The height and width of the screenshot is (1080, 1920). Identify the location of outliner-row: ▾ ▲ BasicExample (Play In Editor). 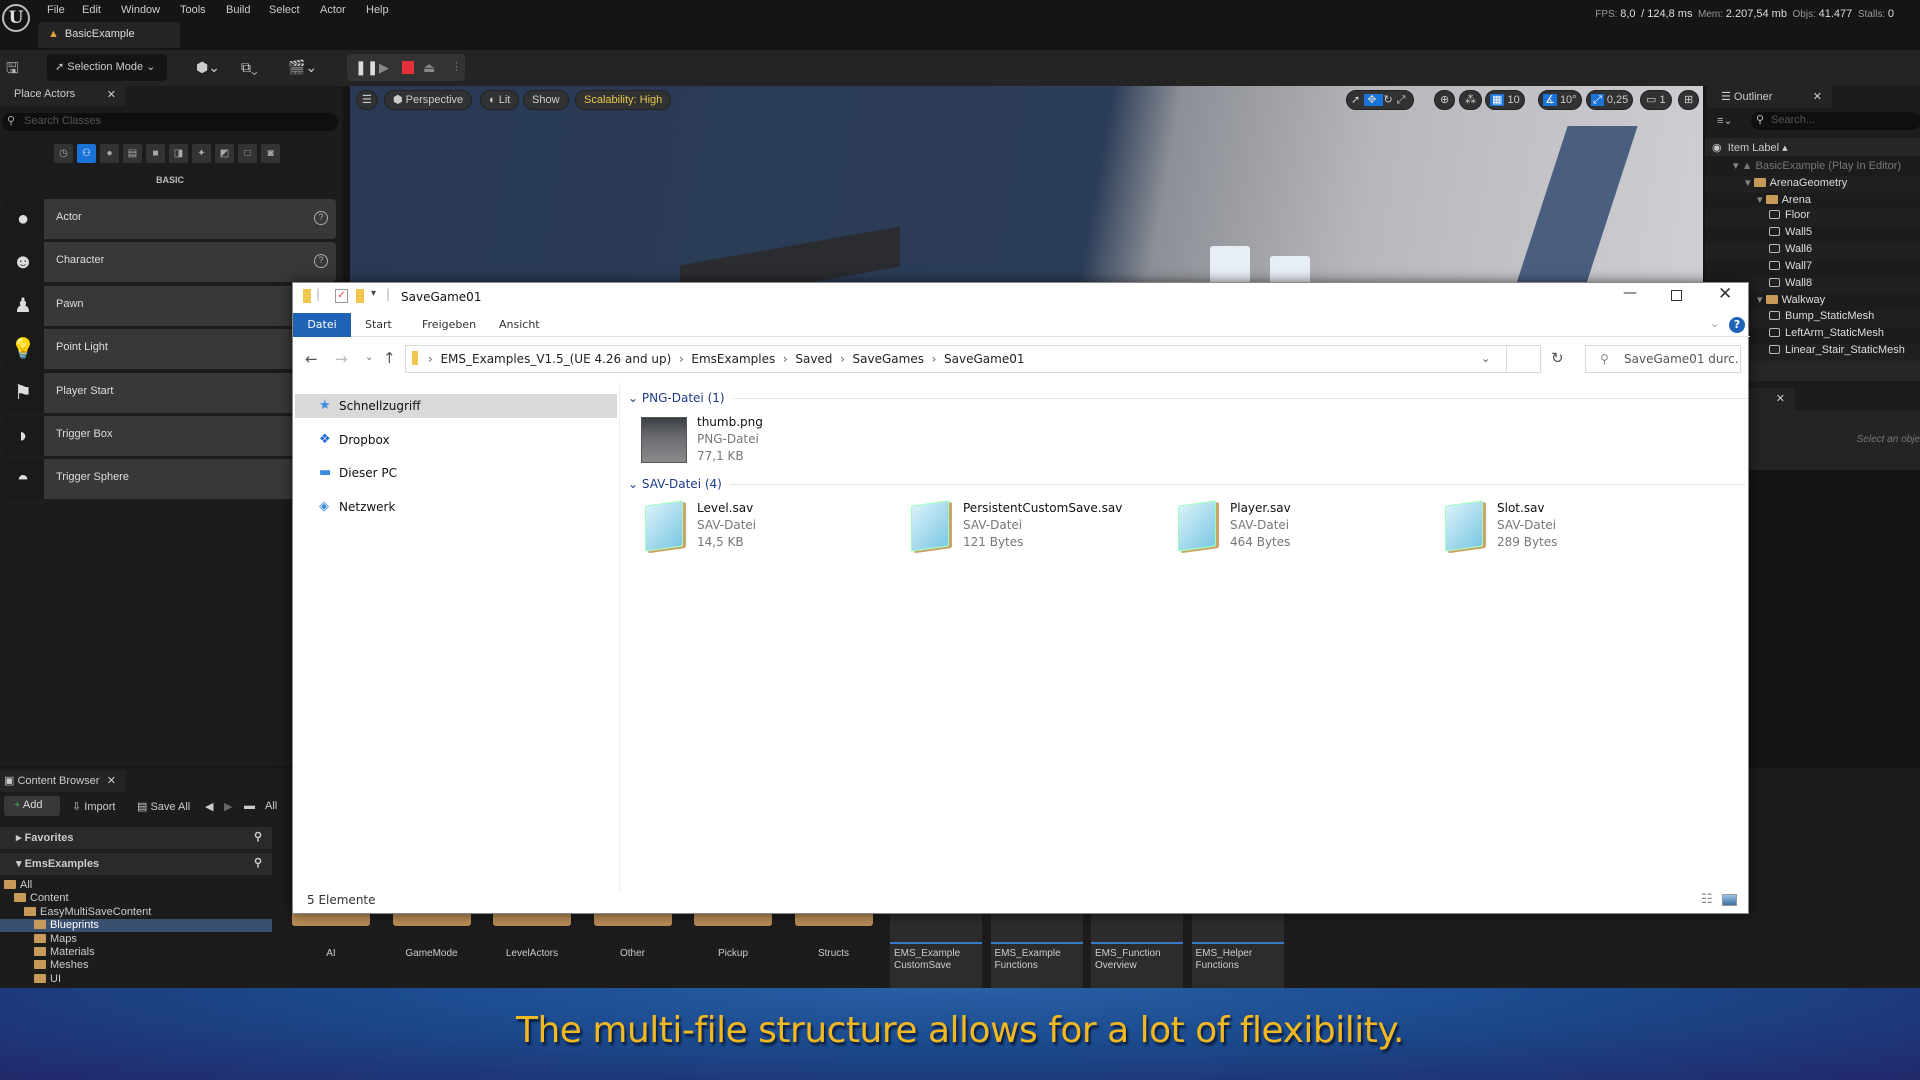
(1812, 167).